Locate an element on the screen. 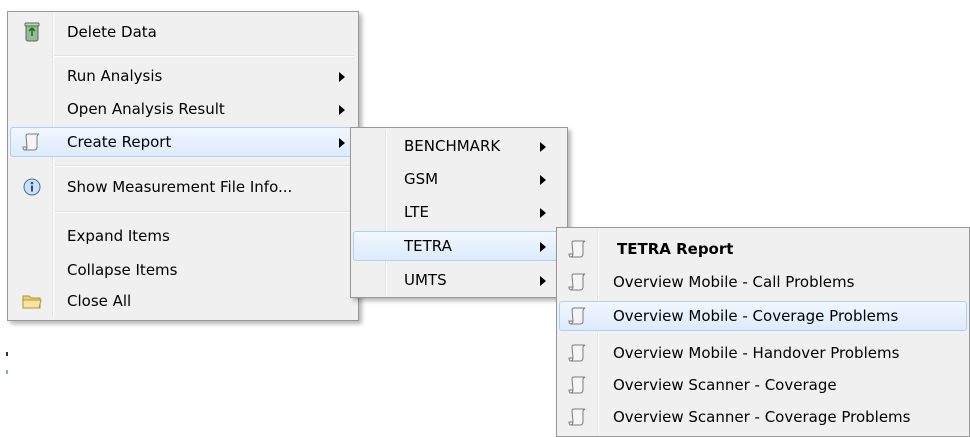 The image size is (970, 437). create-report-submenu: BENCHMARK GSM LTE TETRA UMTS is located at coordinates (459, 212).